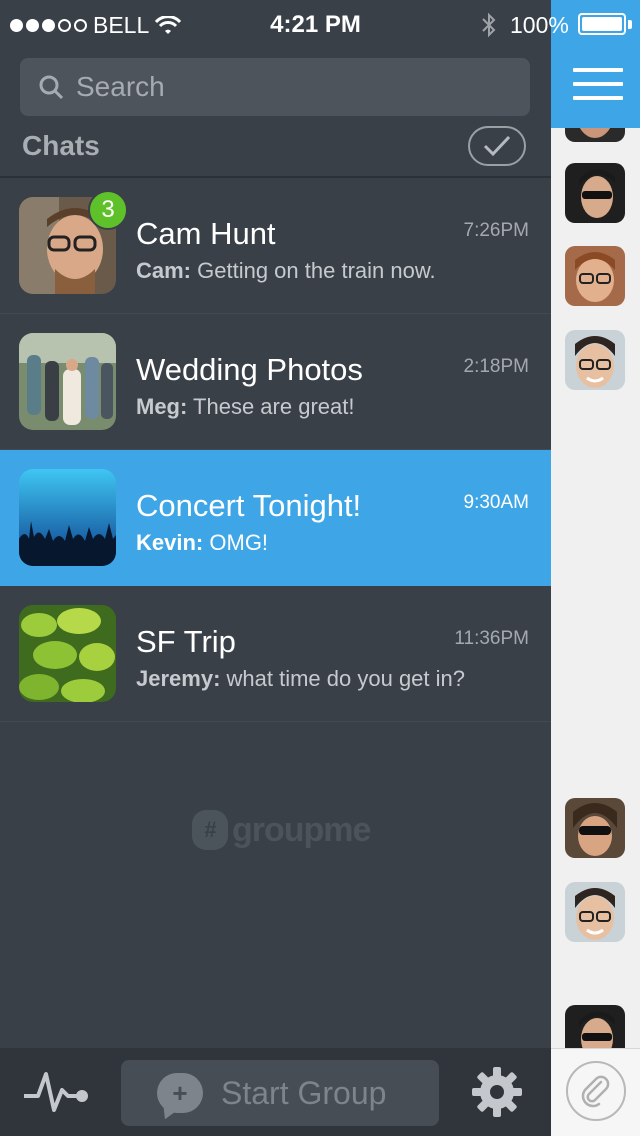 This screenshot has height=1136, width=640. I want to click on menu-icon, so click(598, 89).